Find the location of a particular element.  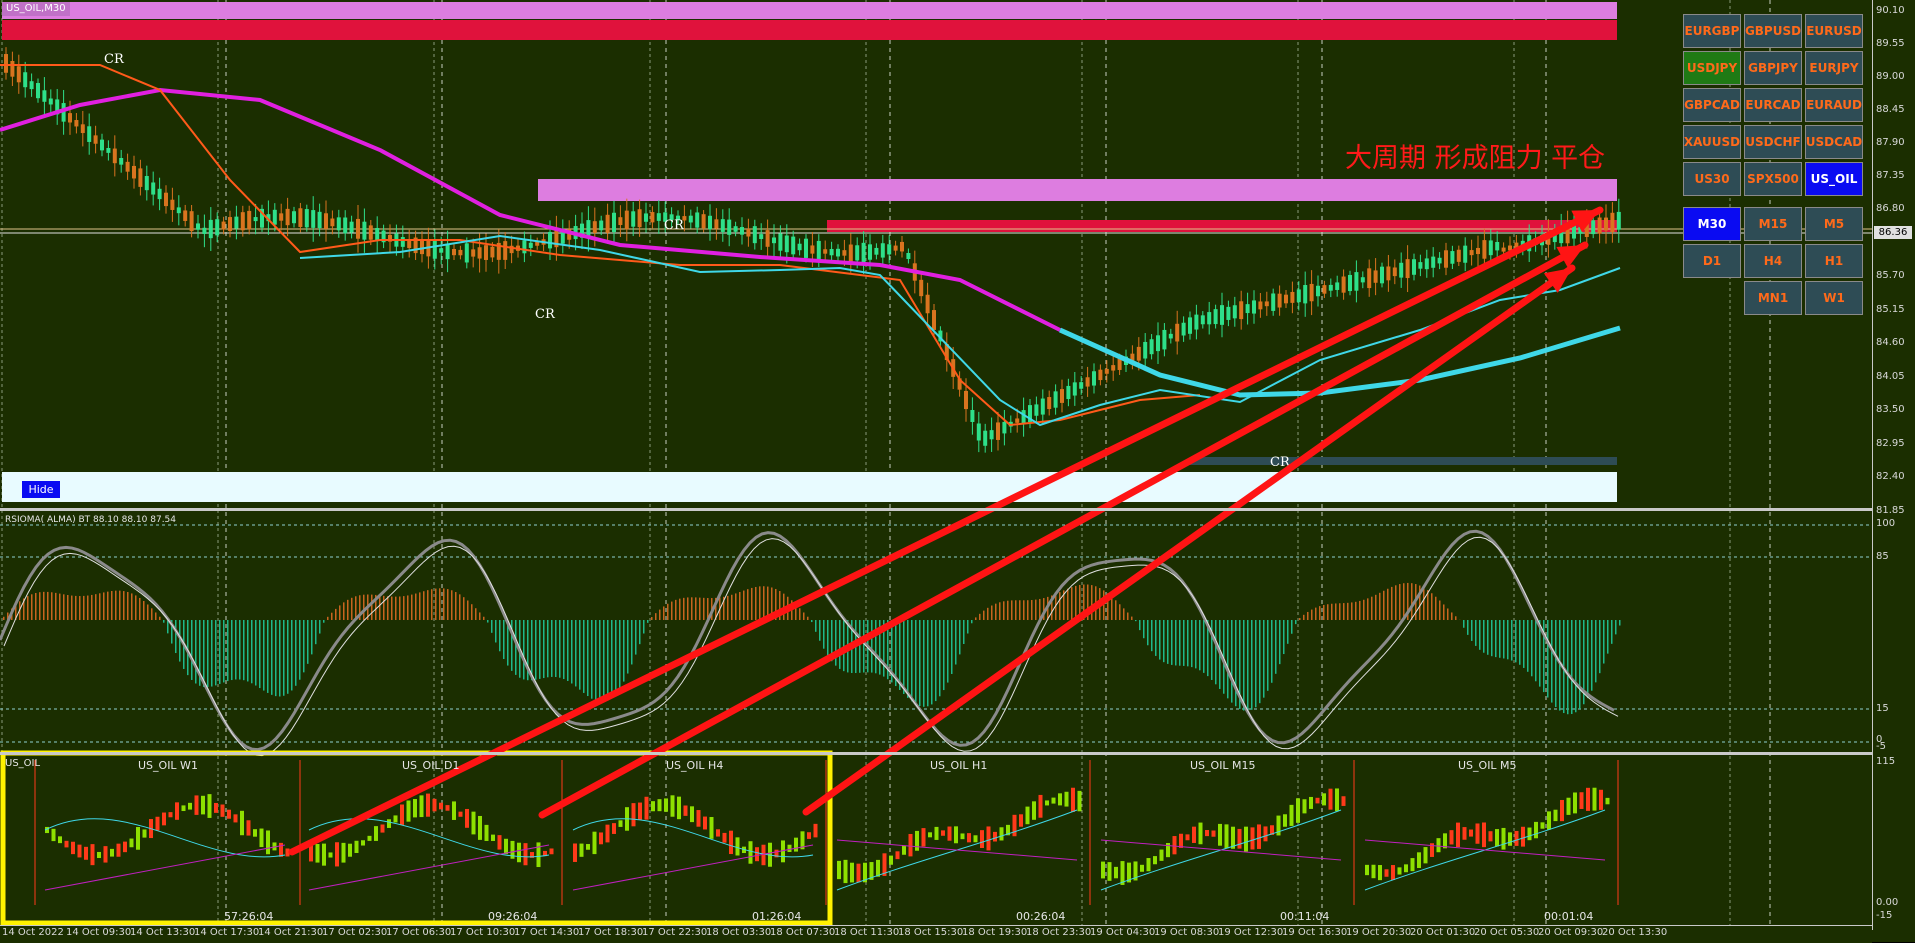

symbol-button-us_oil: US_OIL is located at coordinates (1834, 179).